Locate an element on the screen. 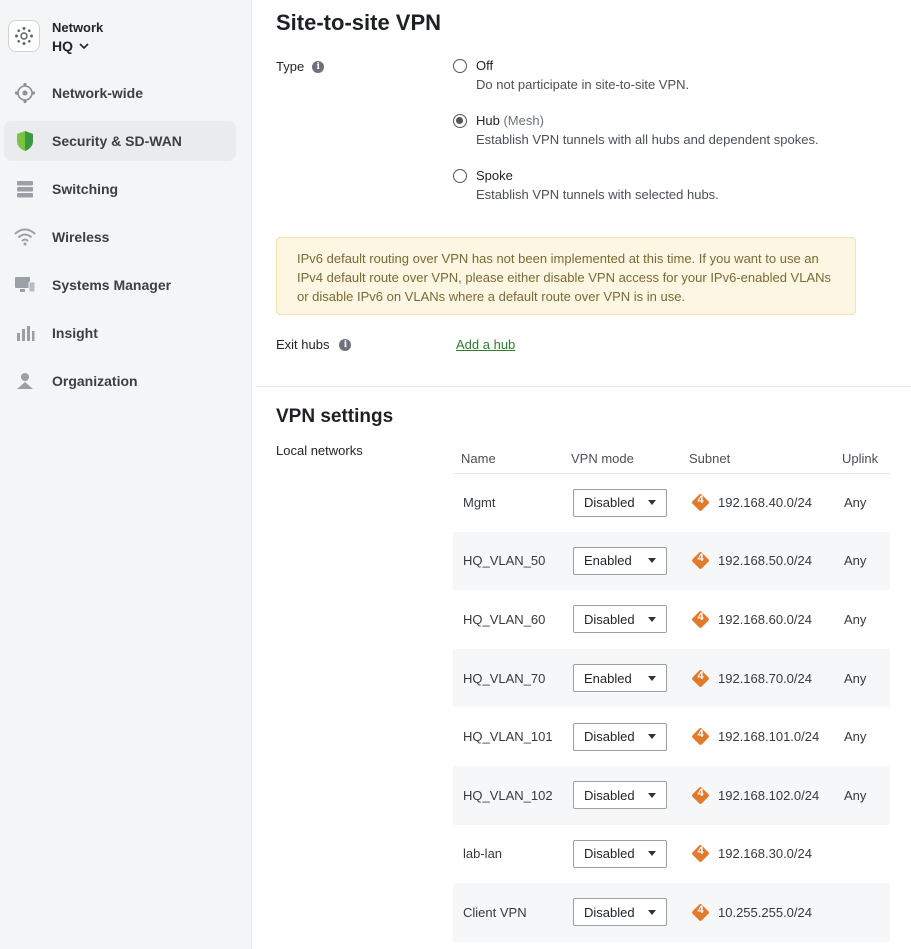 This screenshot has width=911, height=949. network-name: Mgmt is located at coordinates (479, 503).